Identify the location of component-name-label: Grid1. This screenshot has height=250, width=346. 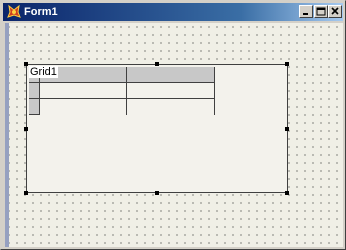
(43, 72).